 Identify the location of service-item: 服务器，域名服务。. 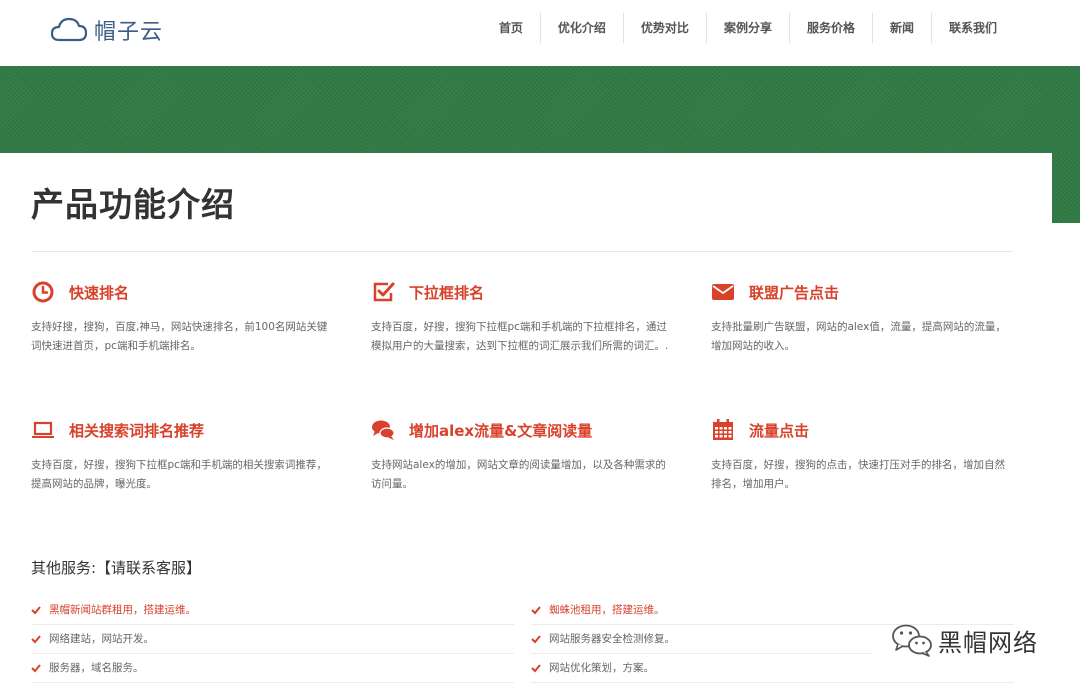
(272, 668).